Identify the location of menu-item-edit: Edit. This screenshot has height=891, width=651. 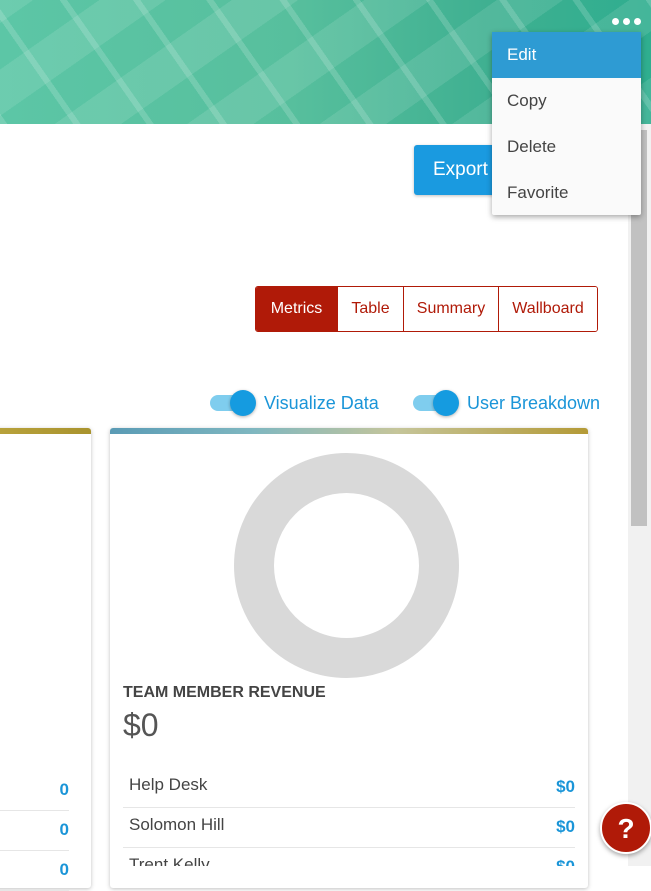
(566, 55).